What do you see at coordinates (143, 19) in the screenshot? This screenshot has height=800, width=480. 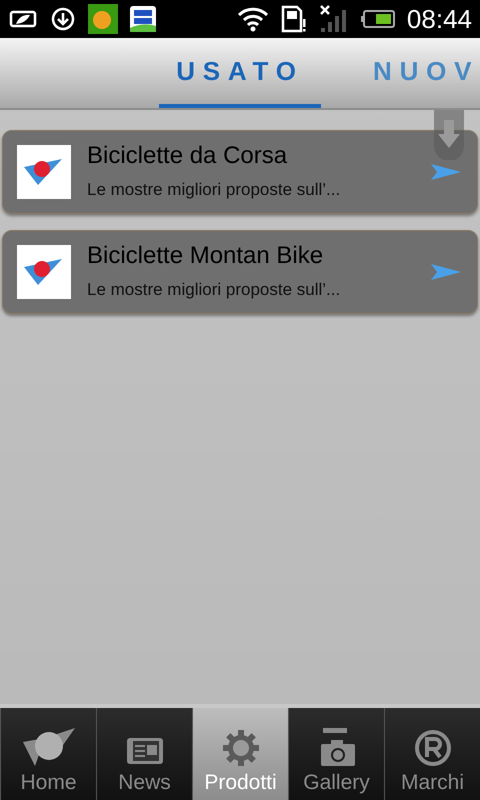 I see `news-app-icon` at bounding box center [143, 19].